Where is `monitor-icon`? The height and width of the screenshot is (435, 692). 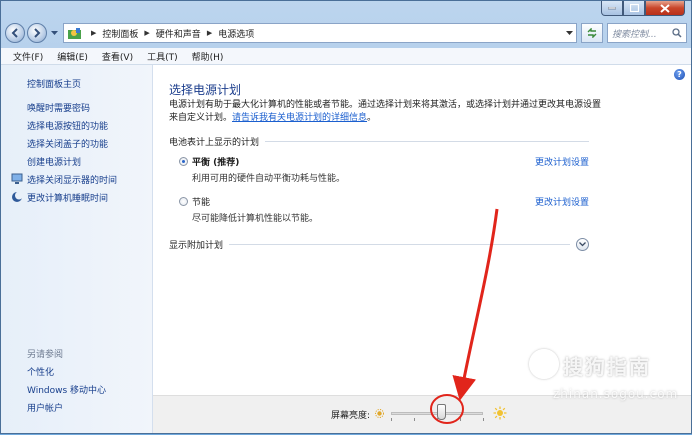
monitor-icon is located at coordinates (17, 179).